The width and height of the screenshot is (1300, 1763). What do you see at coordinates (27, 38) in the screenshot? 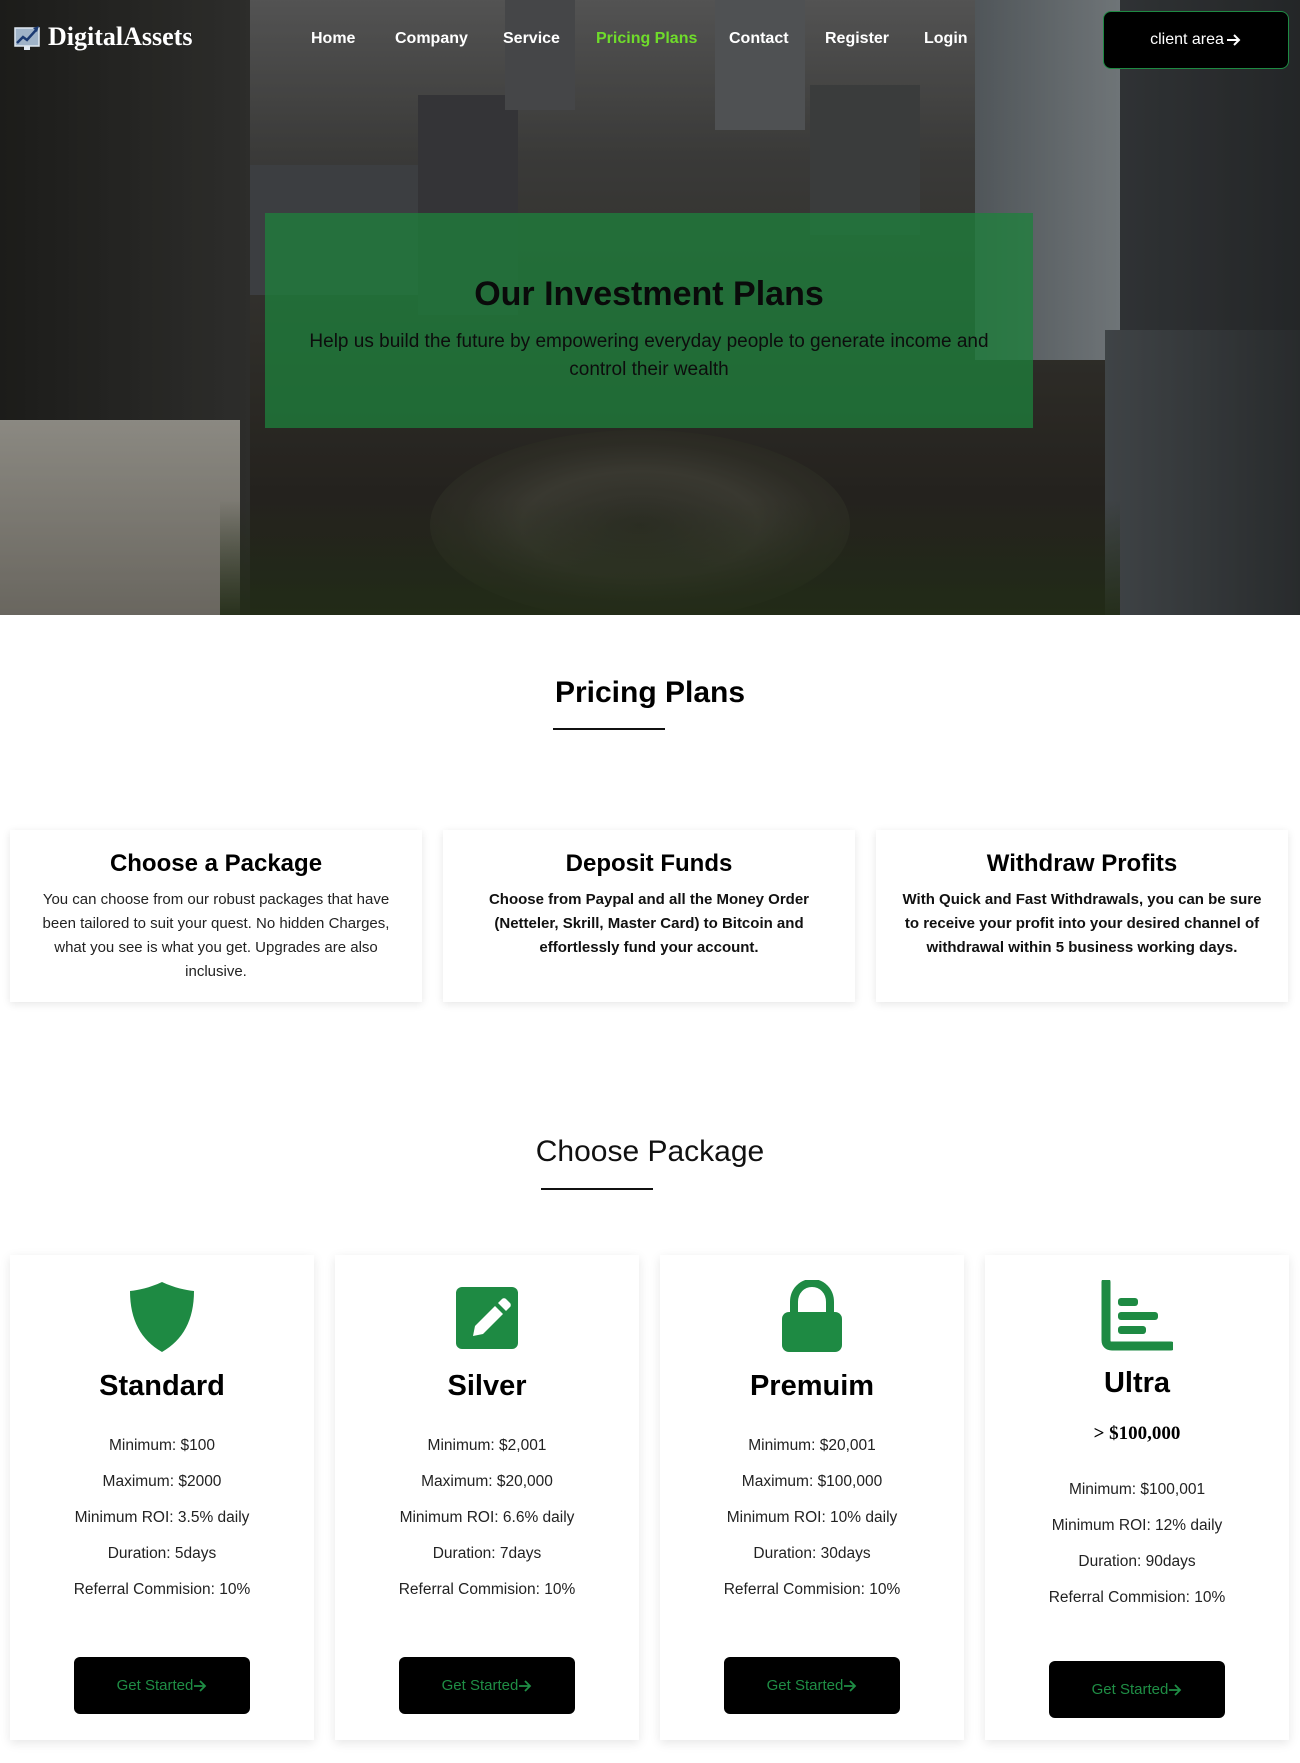
I see `chart-logo-icon` at bounding box center [27, 38].